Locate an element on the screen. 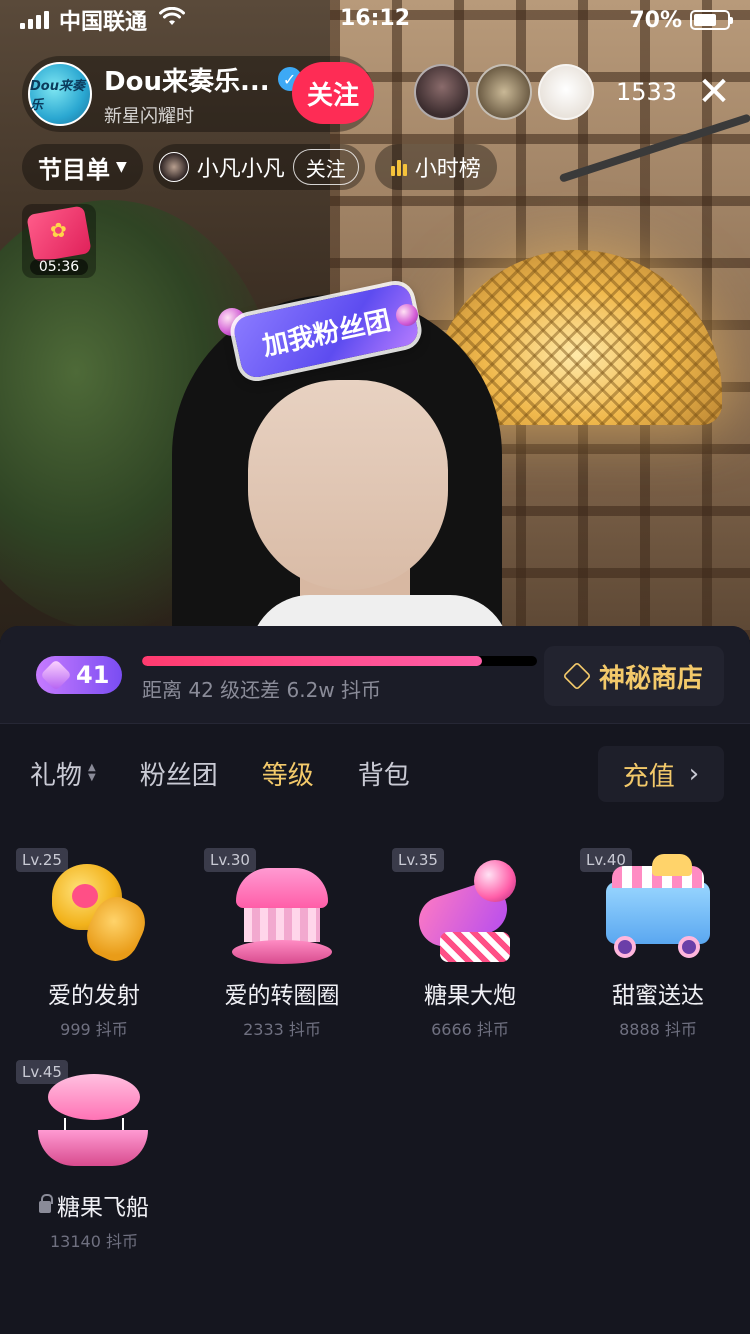 Image resolution: width=750 pixels, height=1334 pixels. love-launcher-gift-icon is located at coordinates (94, 914).